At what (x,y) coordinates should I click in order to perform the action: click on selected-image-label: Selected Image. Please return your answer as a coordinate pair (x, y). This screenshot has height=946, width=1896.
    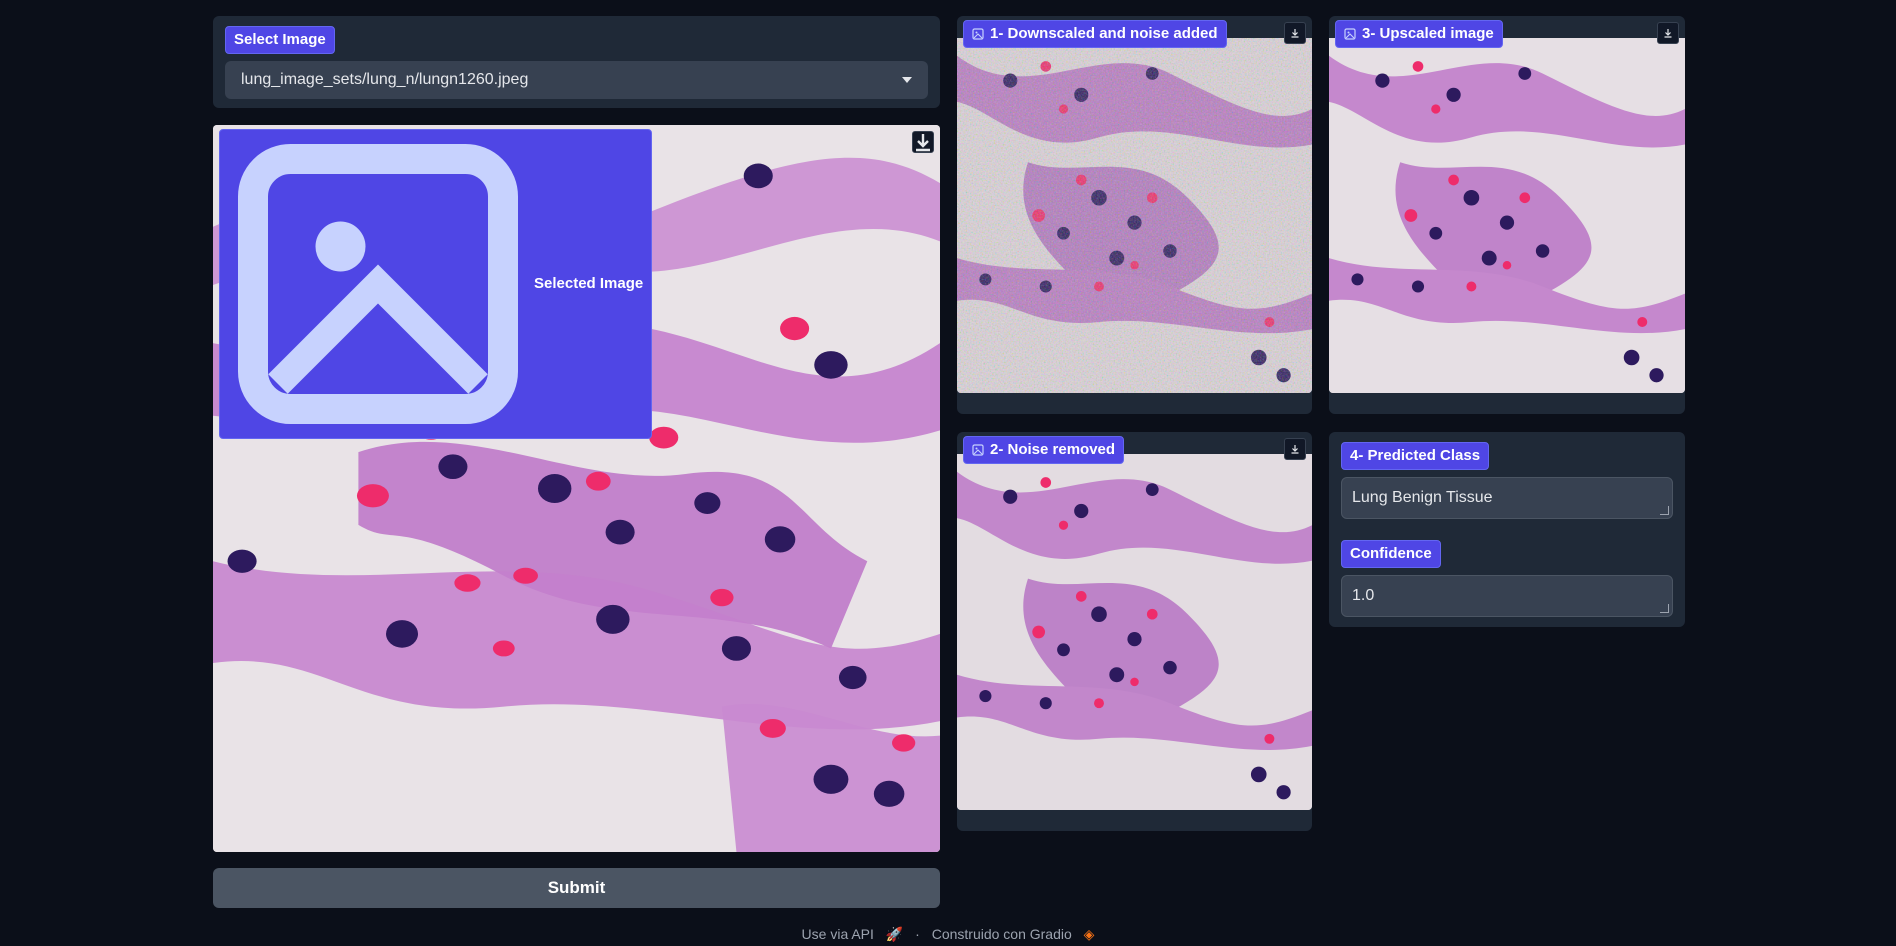
    Looking at the image, I should click on (436, 284).